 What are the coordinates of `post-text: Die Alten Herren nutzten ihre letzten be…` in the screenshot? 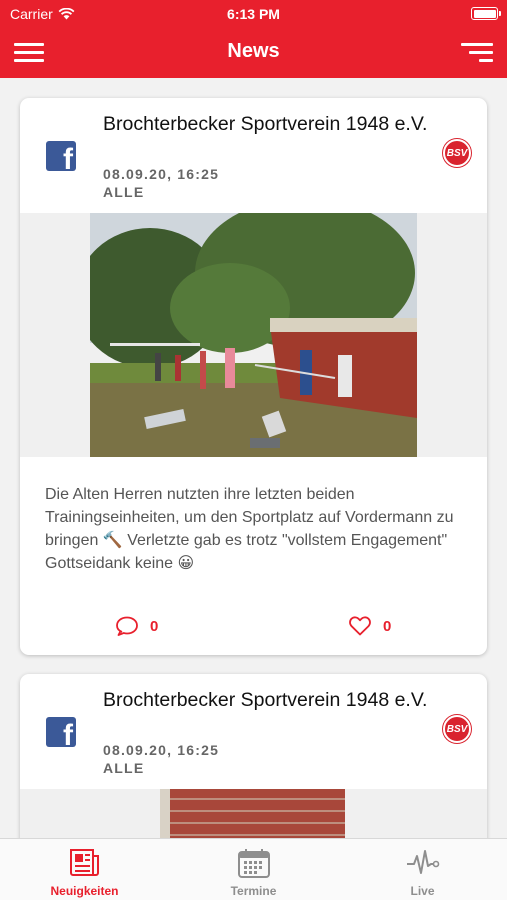 It's located at (249, 529).